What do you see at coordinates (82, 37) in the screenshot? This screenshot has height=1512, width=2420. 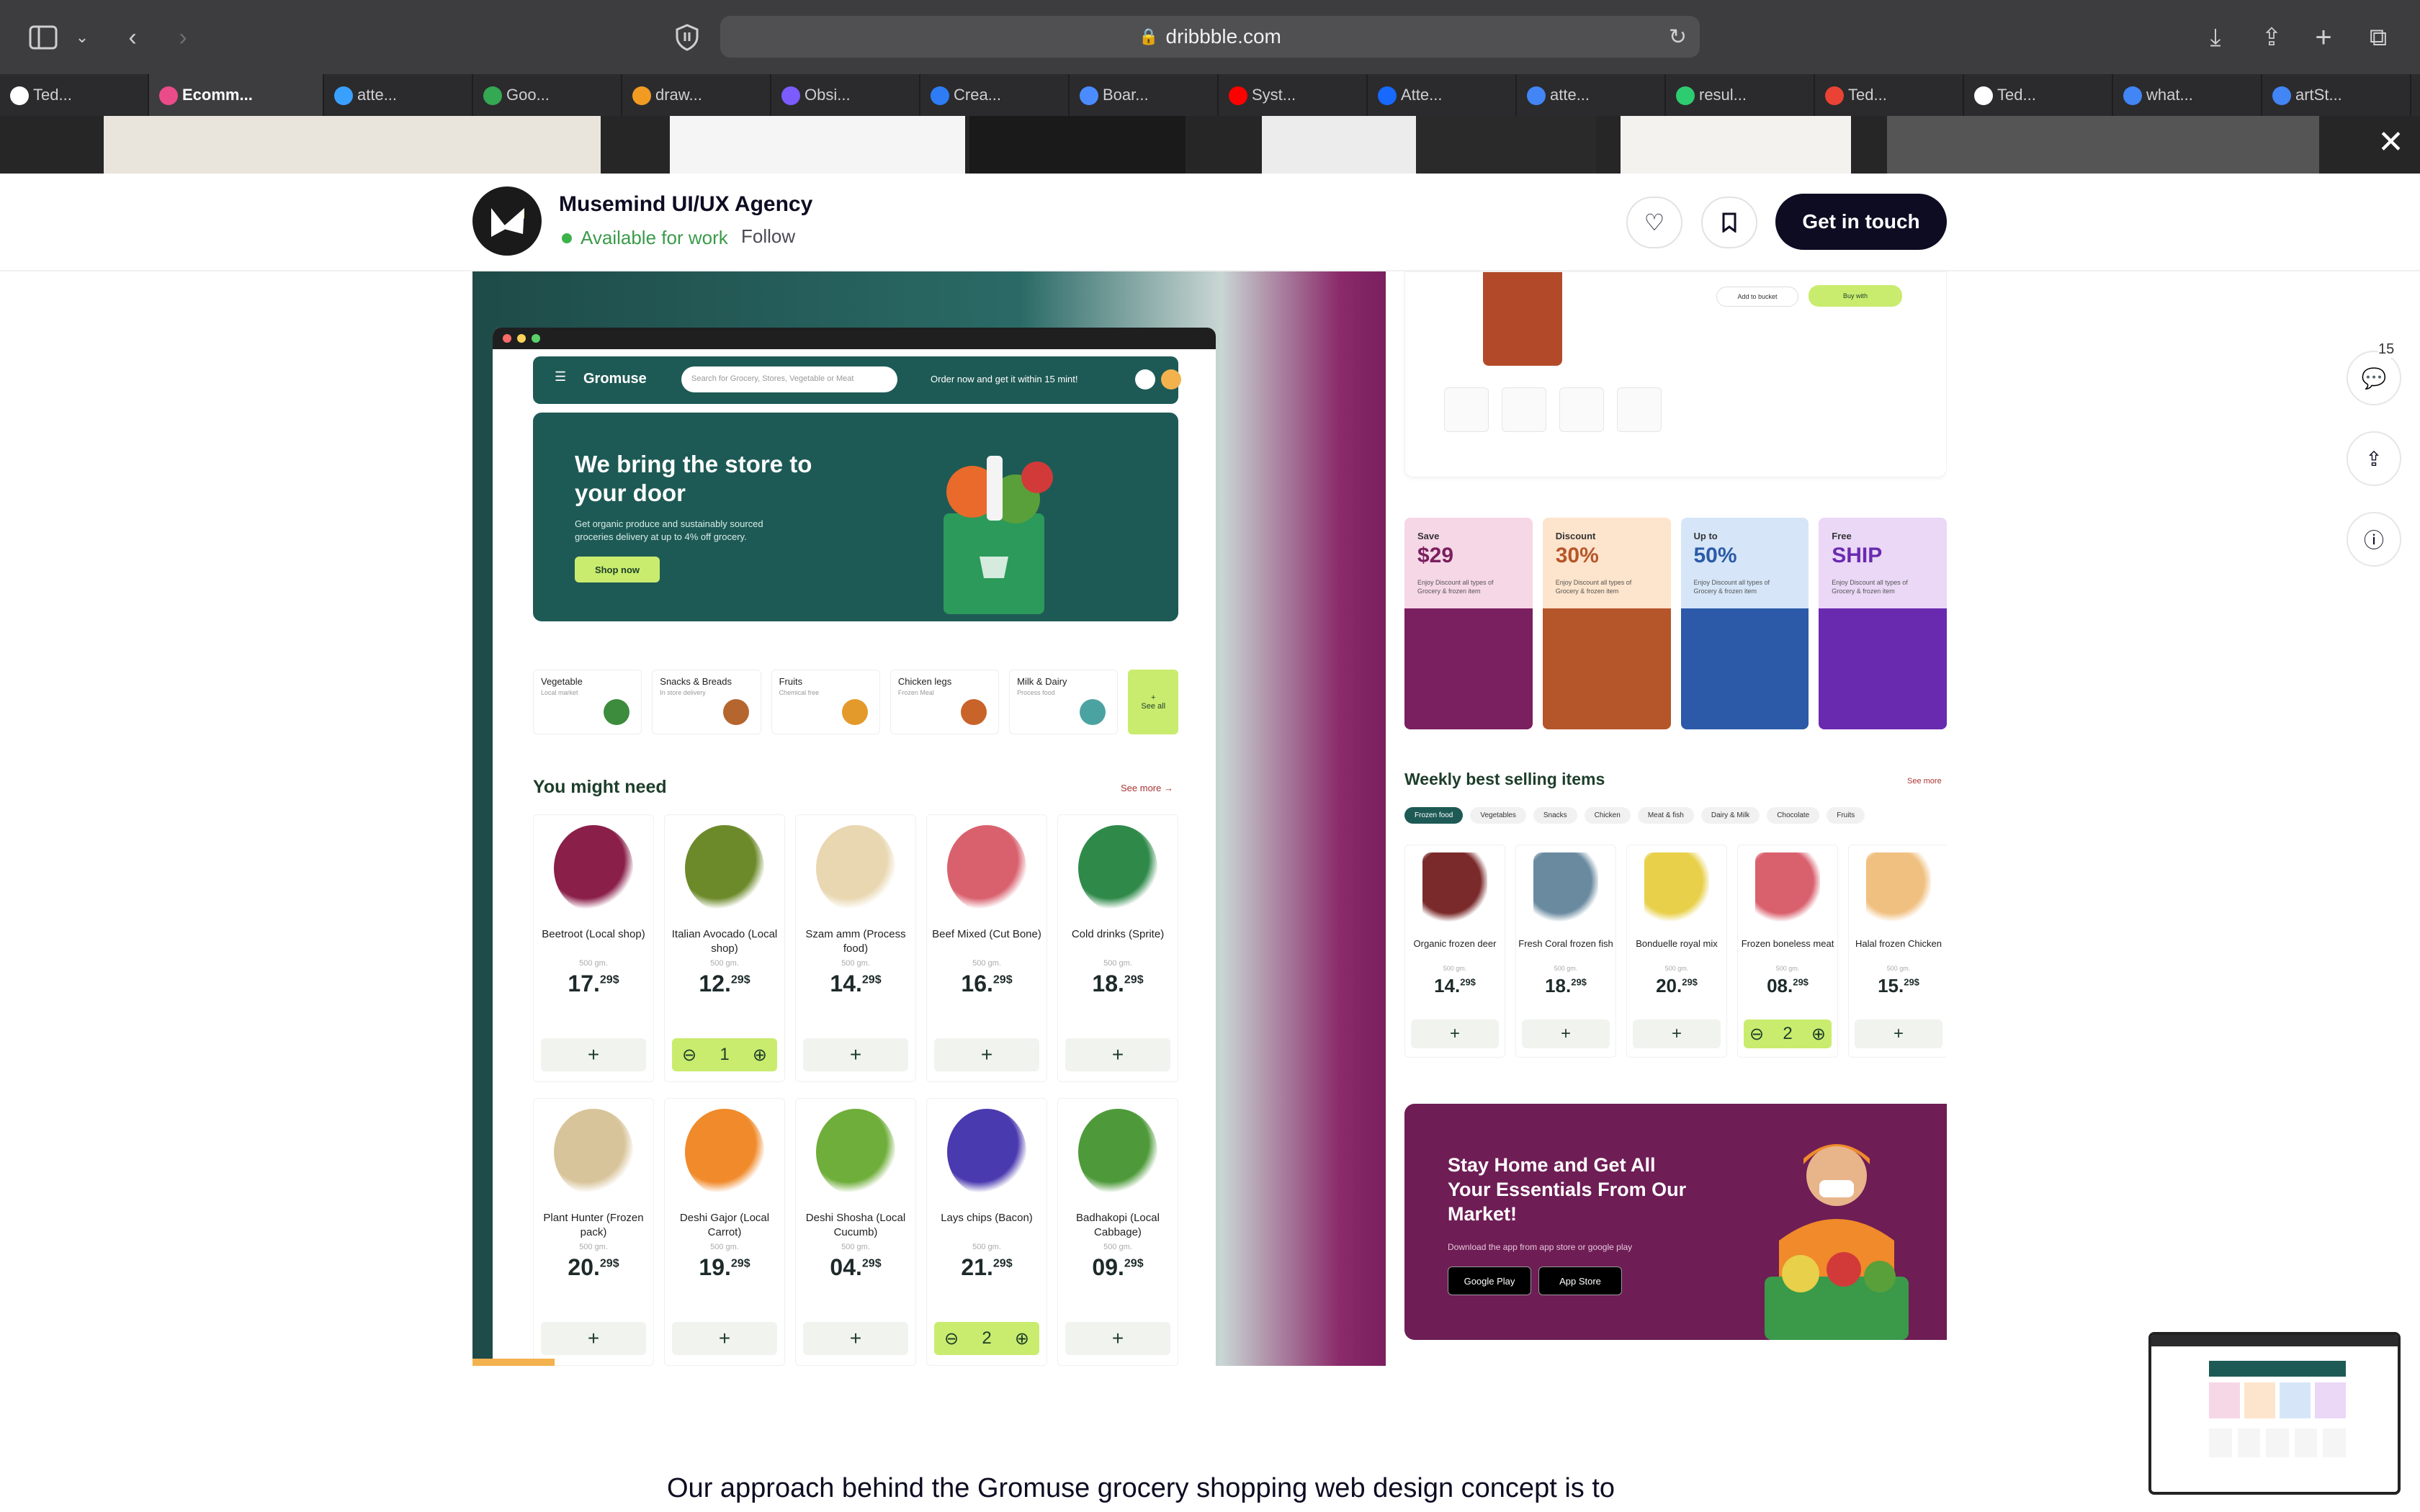 I see `chevron-down-icon: ⌄` at bounding box center [82, 37].